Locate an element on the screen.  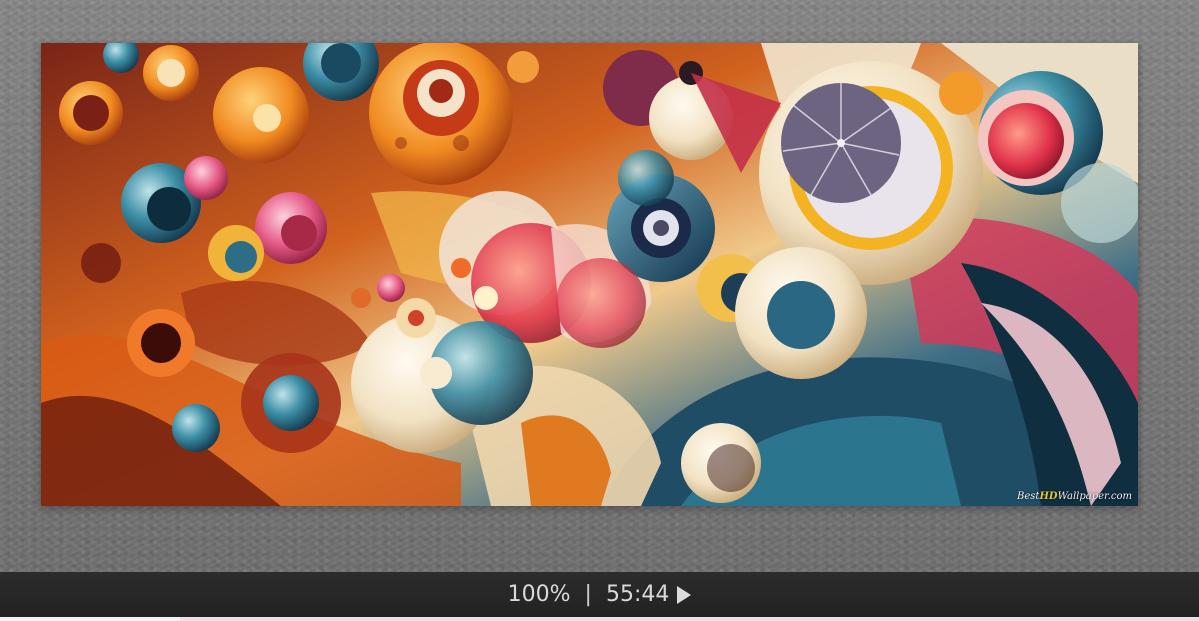
play-icon is located at coordinates (684, 594).